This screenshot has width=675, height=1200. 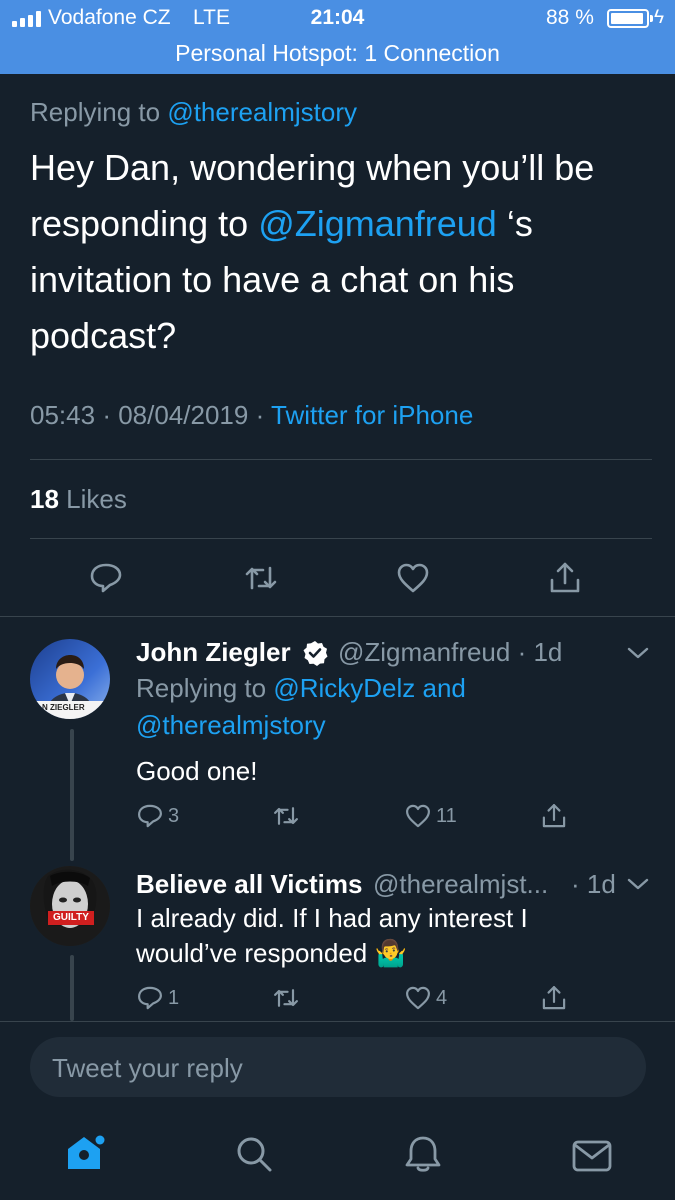 I want to click on tweet-time: 05:43, so click(x=63, y=415).